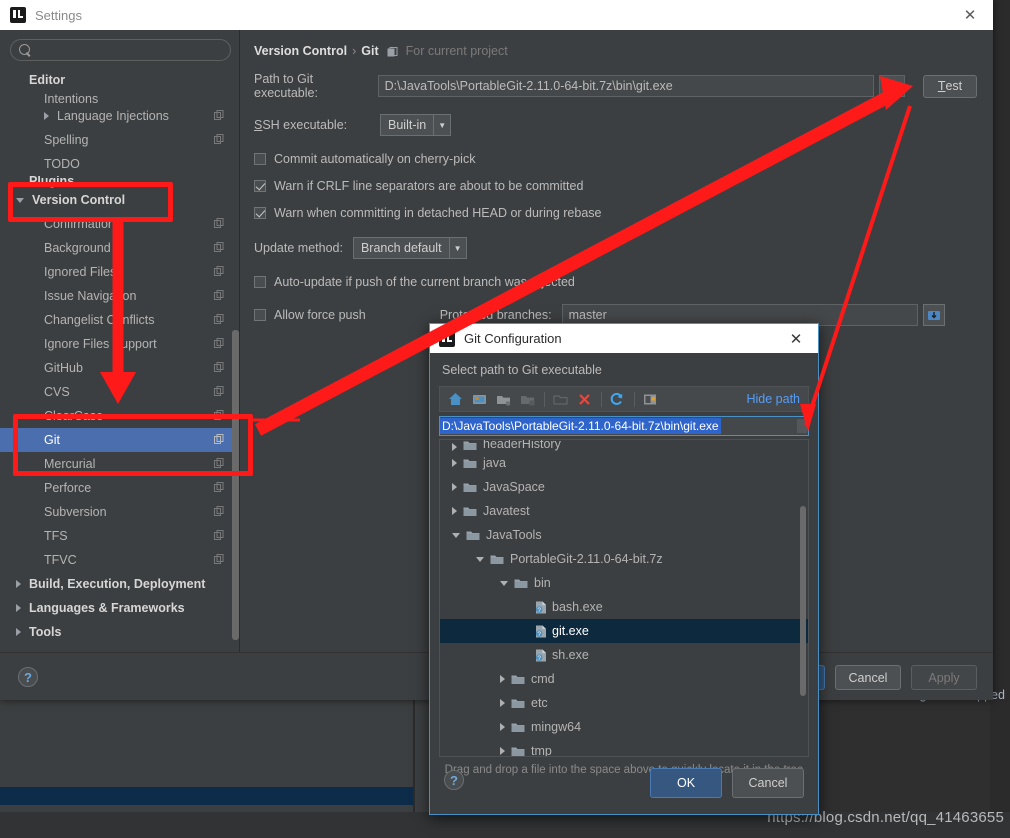  What do you see at coordinates (624, 511) in the screenshot?
I see `file-tree-row: Javatest` at bounding box center [624, 511].